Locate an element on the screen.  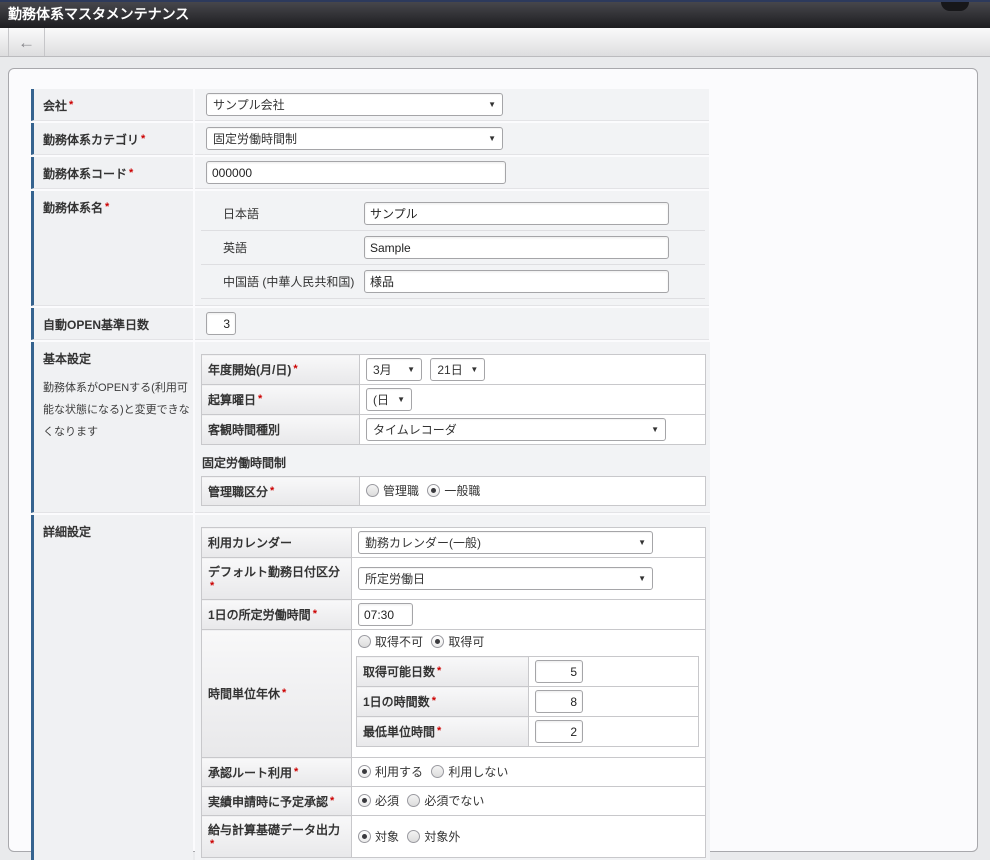
auto-open-input is located at coordinates (221, 323).